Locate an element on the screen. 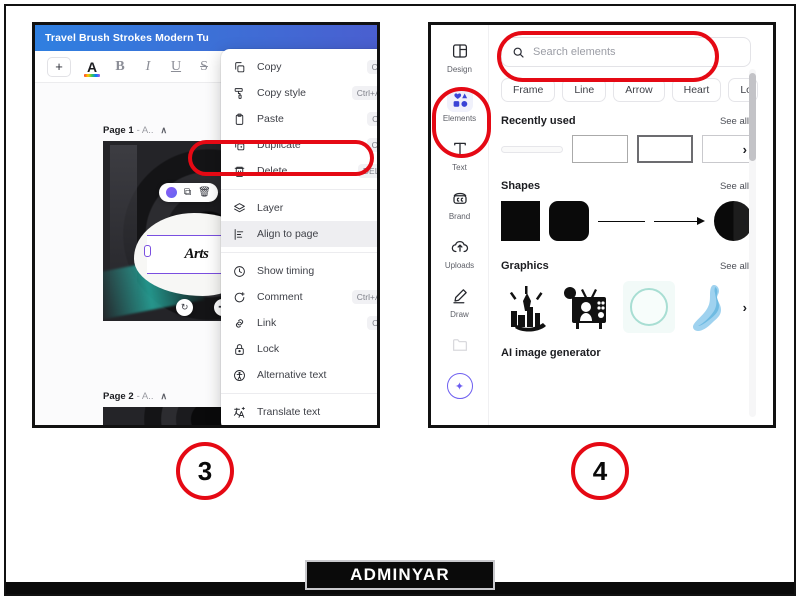 Image resolution: width=800 pixels, height=600 pixels. ai-assistant-icon: ✦ is located at coordinates (459, 386).